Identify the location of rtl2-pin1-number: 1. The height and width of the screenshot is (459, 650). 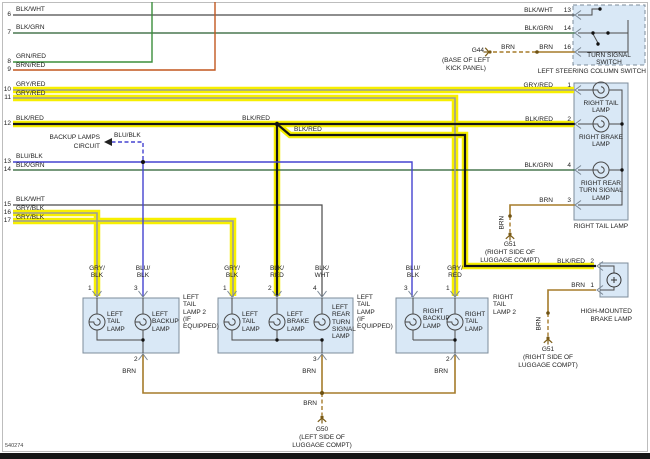
(448, 288).